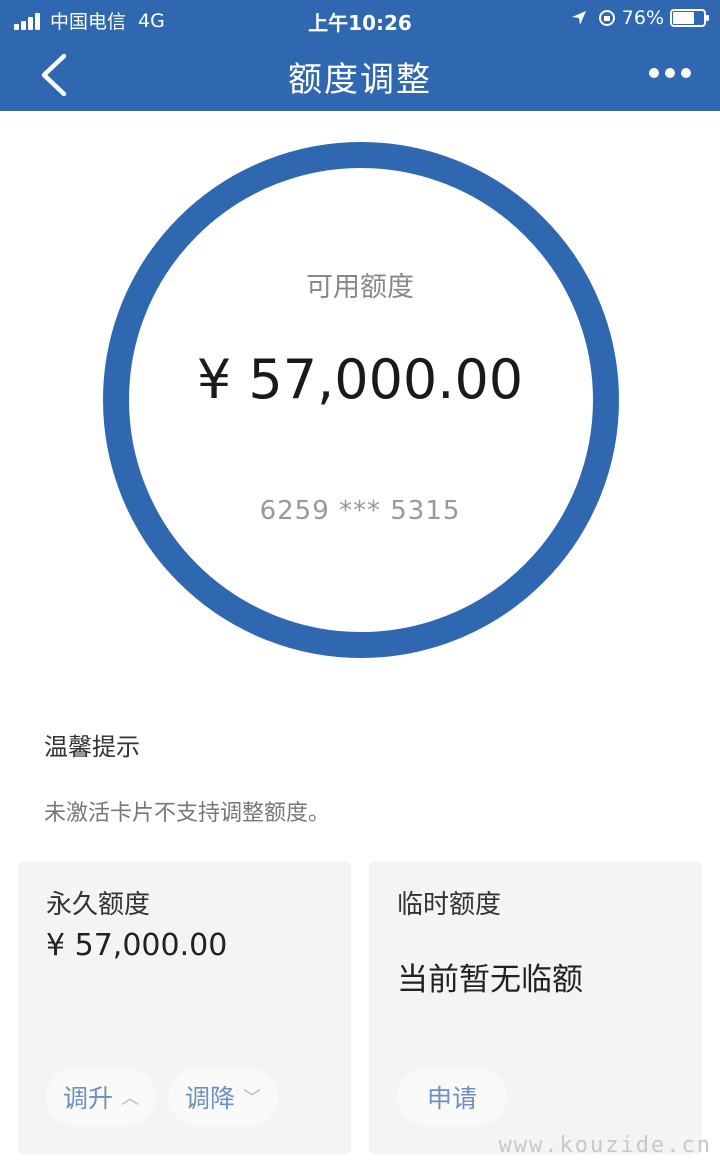 Image resolution: width=720 pixels, height=1176 pixels. Describe the element at coordinates (605, 1145) in the screenshot. I see `watermark: www.kouzide.cn` at that location.